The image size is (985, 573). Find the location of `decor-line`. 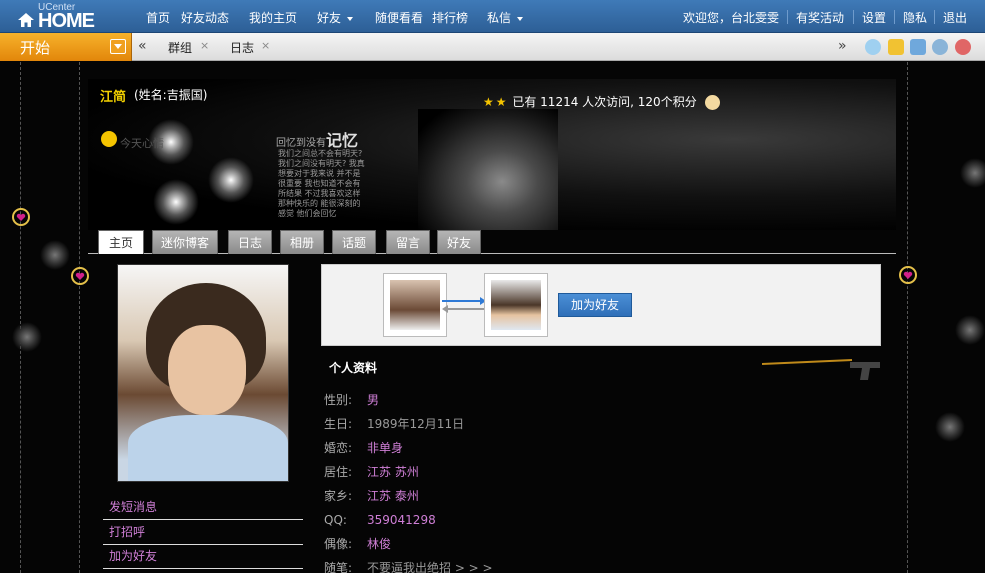

decor-line is located at coordinates (79, 317).